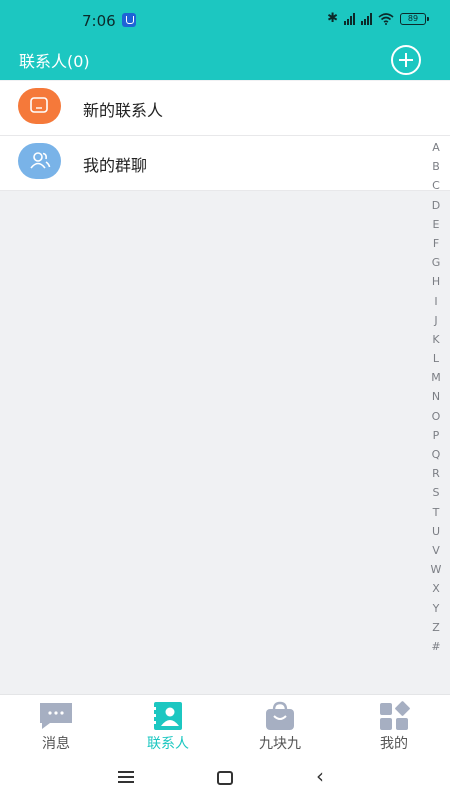  What do you see at coordinates (436, 588) in the screenshot?
I see `index-letter: X` at bounding box center [436, 588].